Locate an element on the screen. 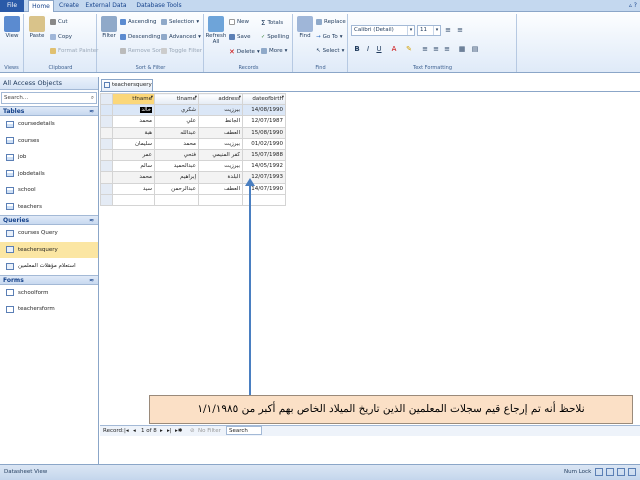 This screenshot has height=480, width=640. align-right-icon: ≡ is located at coordinates (447, 49).